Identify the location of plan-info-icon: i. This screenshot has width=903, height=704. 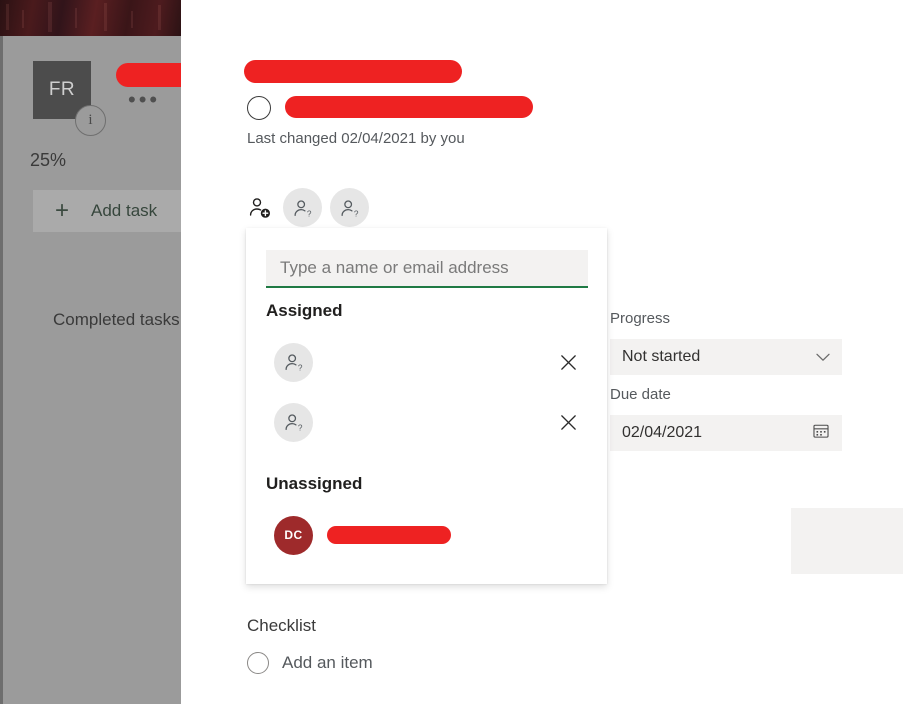
(90, 120).